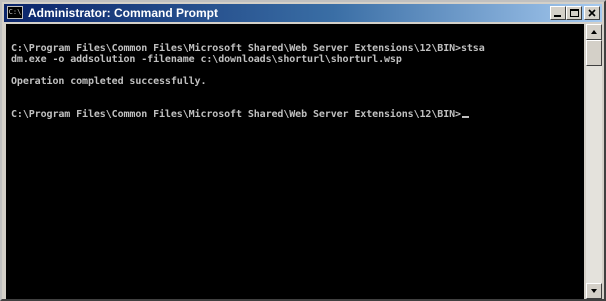 The width and height of the screenshot is (606, 301). I want to click on close-icon, so click(592, 13).